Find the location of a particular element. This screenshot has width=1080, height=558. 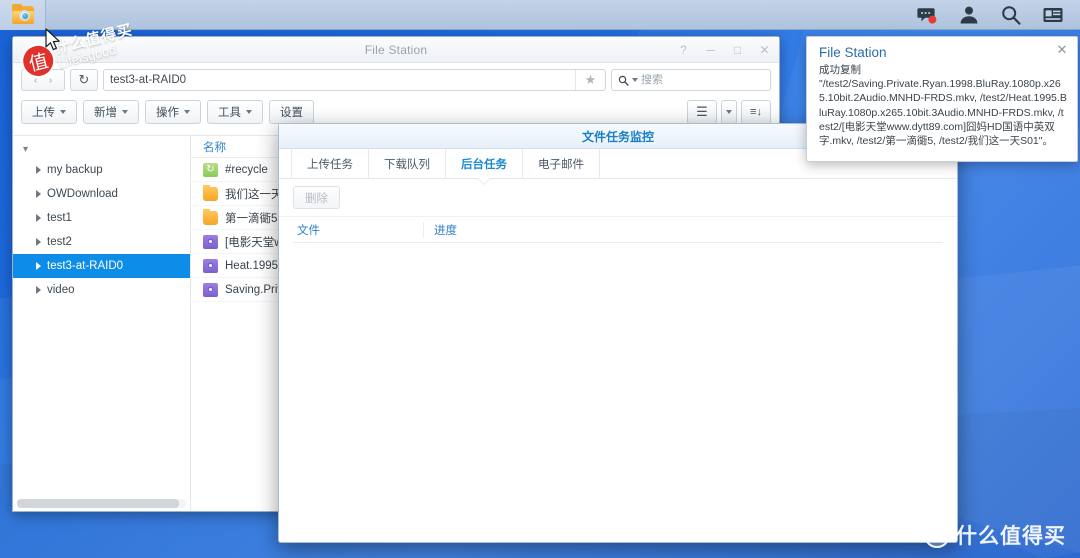

tools-button-label: 工具 is located at coordinates (229, 113).